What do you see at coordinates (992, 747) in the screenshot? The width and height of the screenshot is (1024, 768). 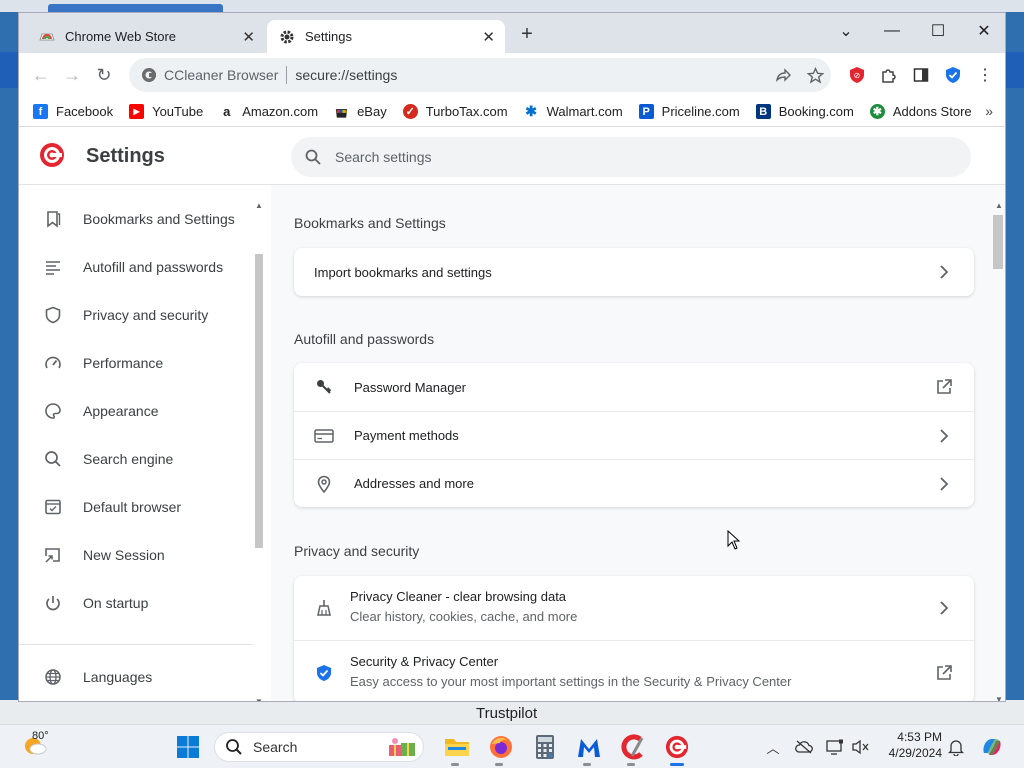 I see `copilot-icon` at bounding box center [992, 747].